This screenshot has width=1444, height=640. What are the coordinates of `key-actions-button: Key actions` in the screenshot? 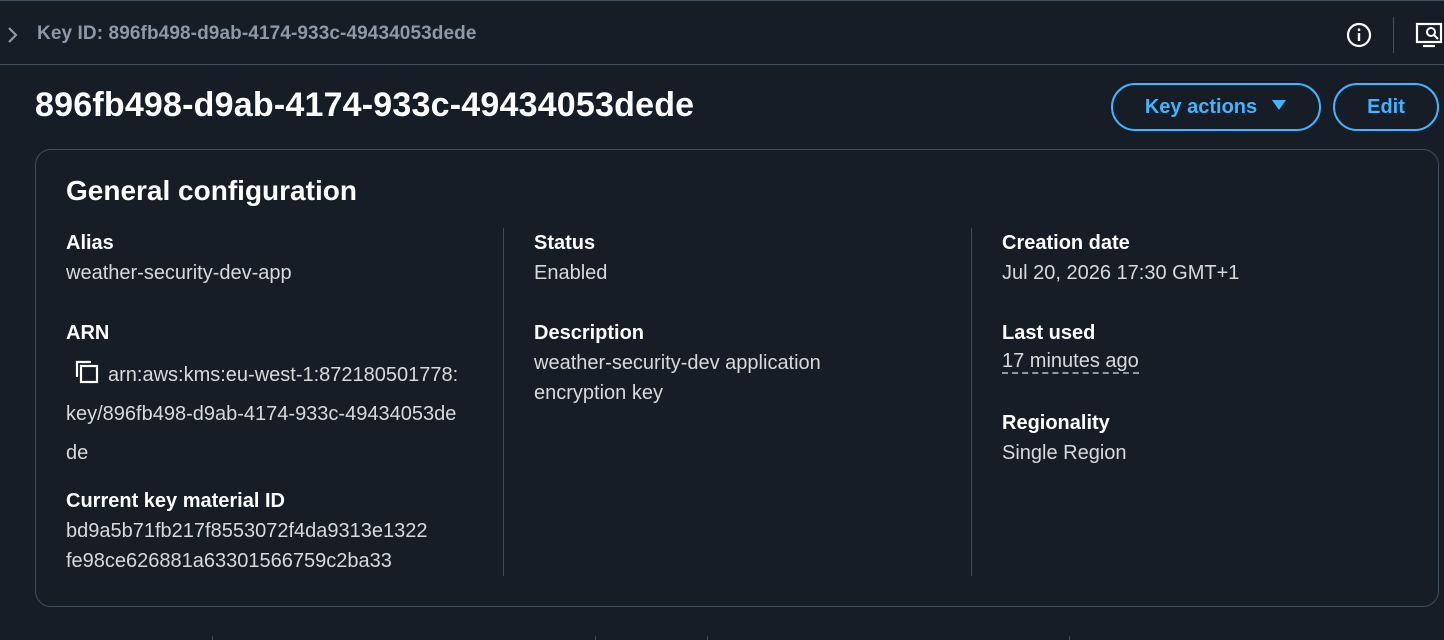 It's located at (1216, 107).